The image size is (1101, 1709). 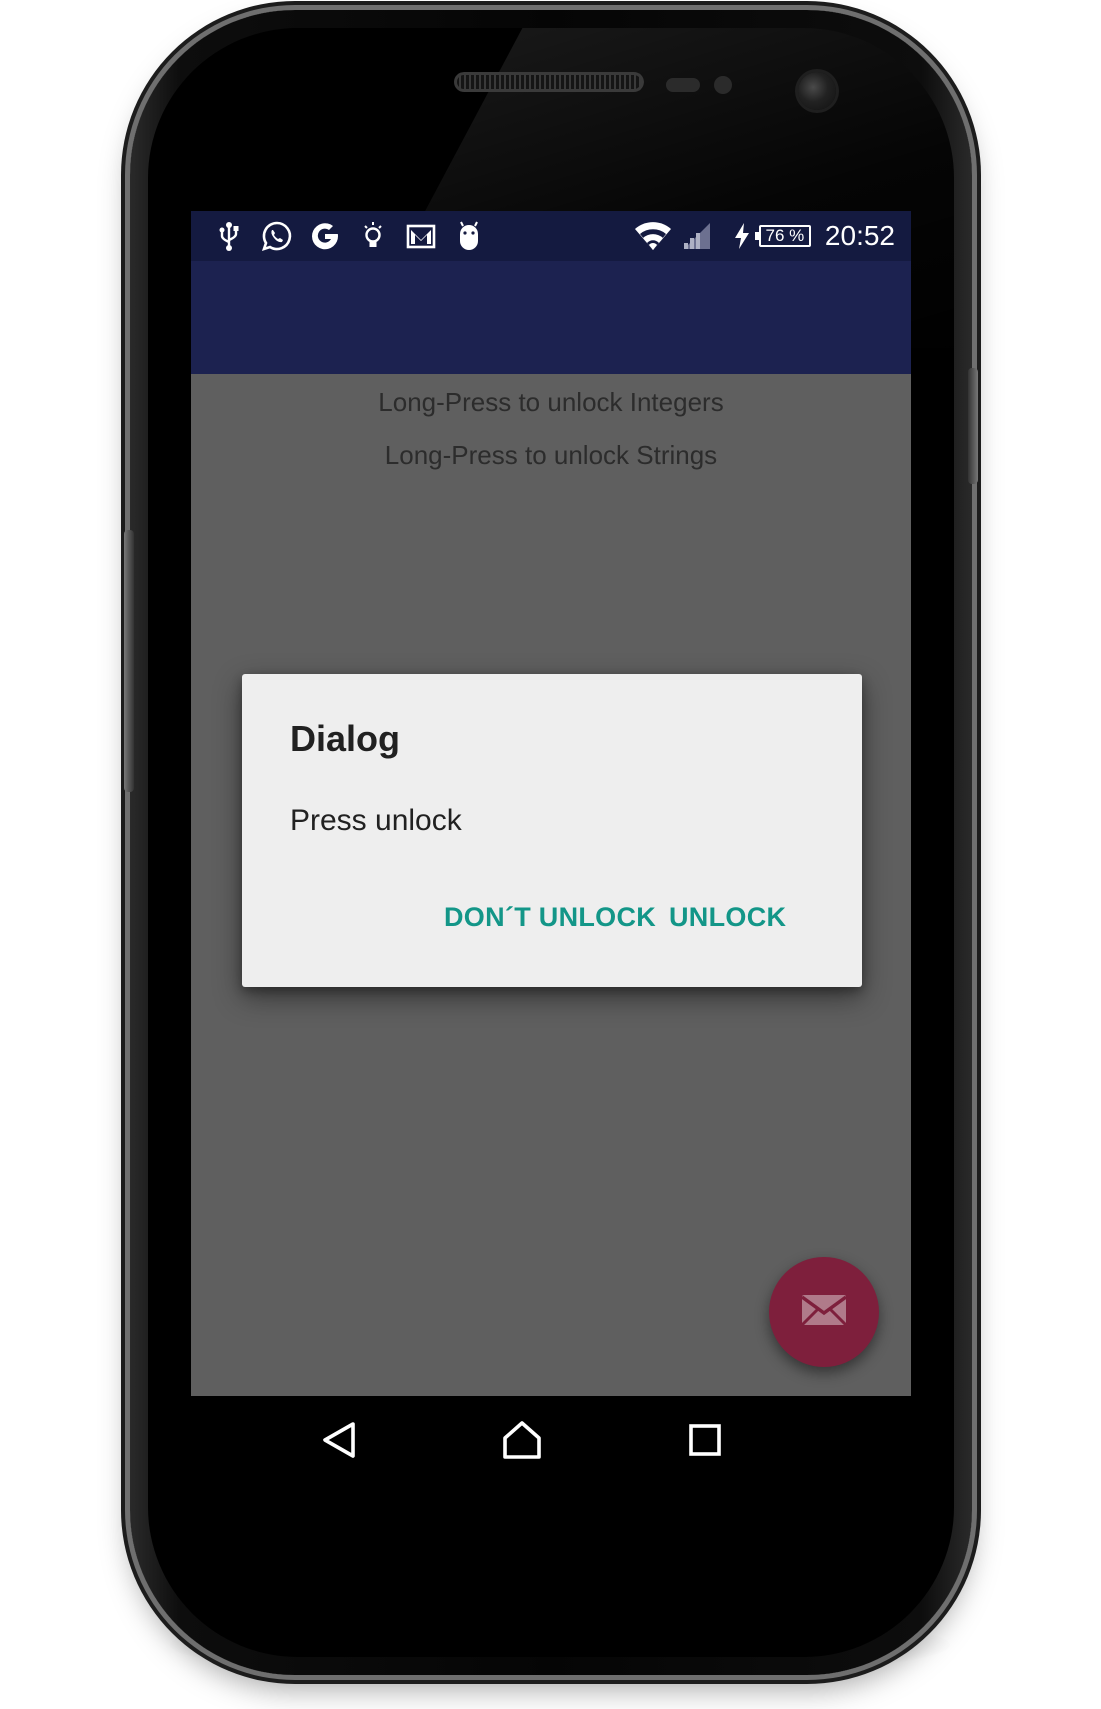 I want to click on charging-icon, so click(x=742, y=236).